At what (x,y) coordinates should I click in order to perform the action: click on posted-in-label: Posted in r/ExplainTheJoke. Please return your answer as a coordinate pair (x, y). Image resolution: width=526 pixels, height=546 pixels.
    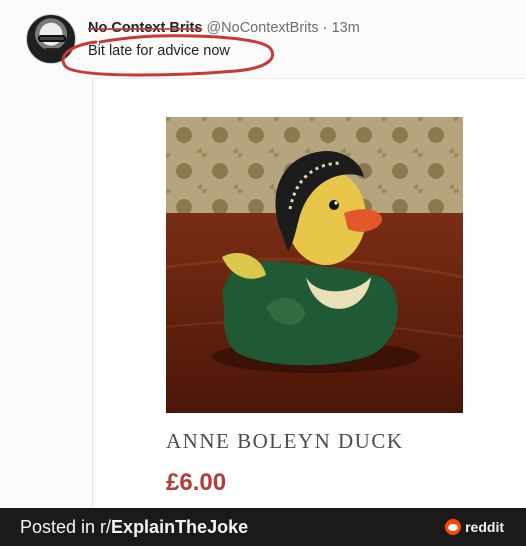
    Looking at the image, I should click on (134, 527).